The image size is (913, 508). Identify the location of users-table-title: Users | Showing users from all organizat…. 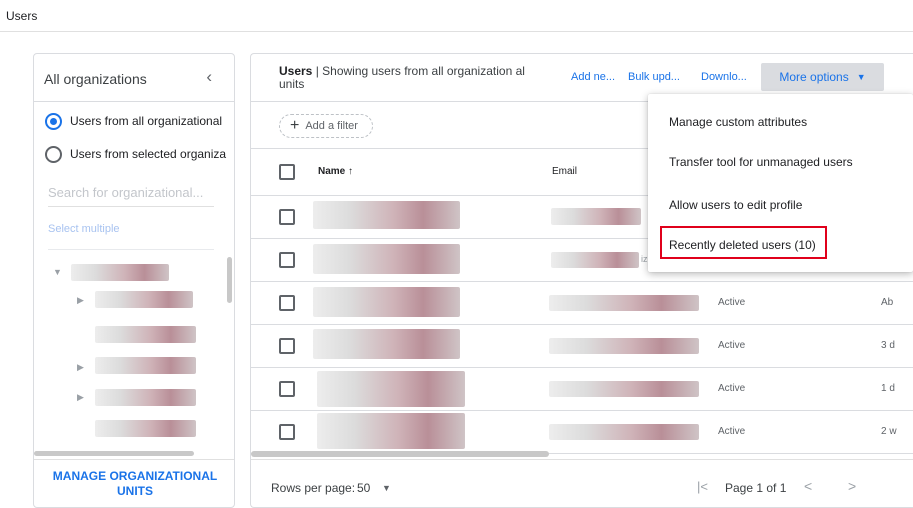
(410, 78).